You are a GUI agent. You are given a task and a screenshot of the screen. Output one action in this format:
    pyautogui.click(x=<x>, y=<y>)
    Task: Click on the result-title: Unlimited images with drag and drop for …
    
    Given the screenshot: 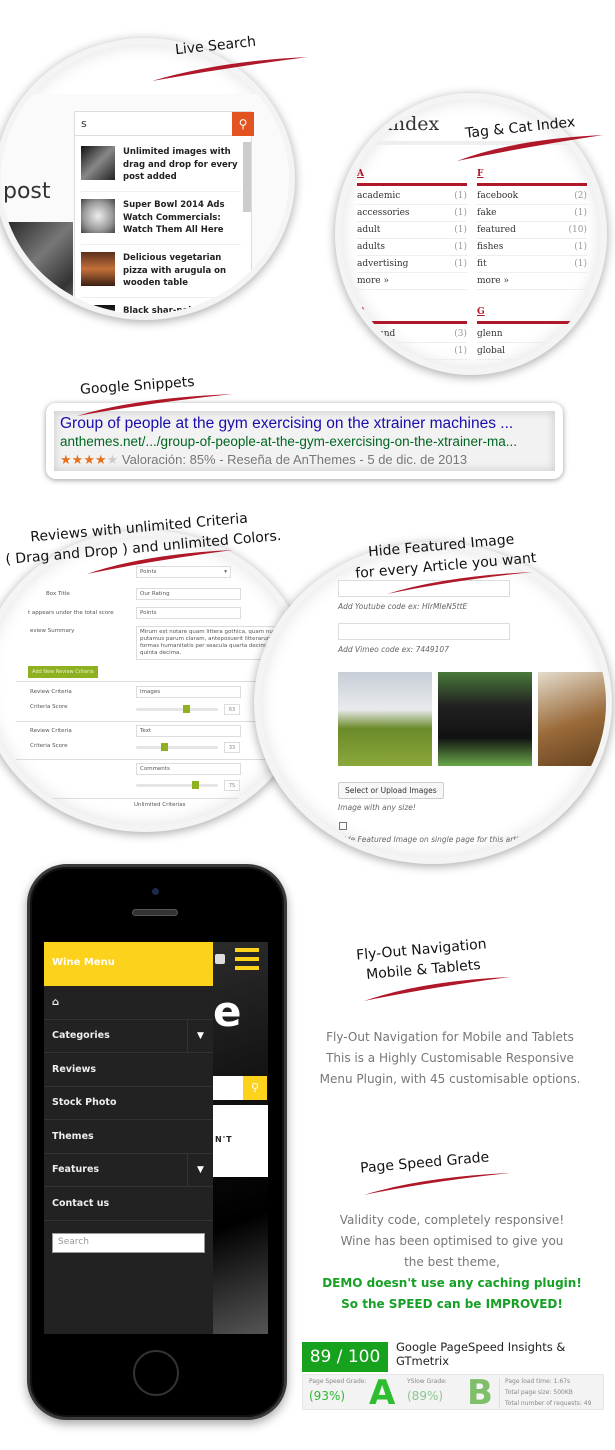 What is the action you would take?
    pyautogui.click(x=180, y=164)
    